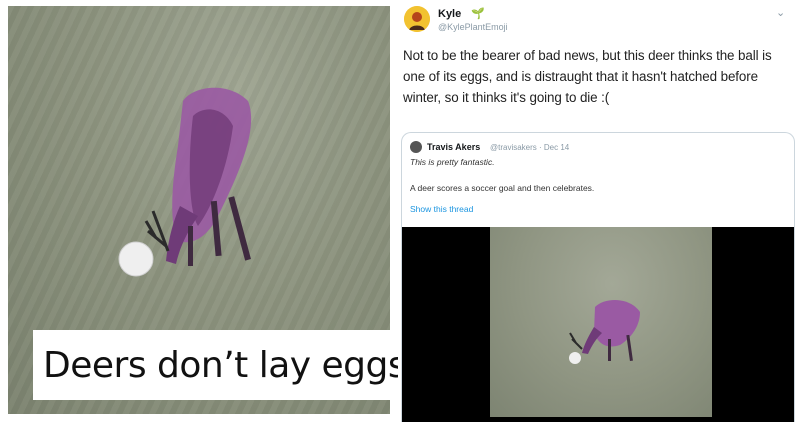 Image resolution: width=800 pixels, height=422 pixels. What do you see at coordinates (780, 12) in the screenshot?
I see `chevron-down-icon: ⌄` at bounding box center [780, 12].